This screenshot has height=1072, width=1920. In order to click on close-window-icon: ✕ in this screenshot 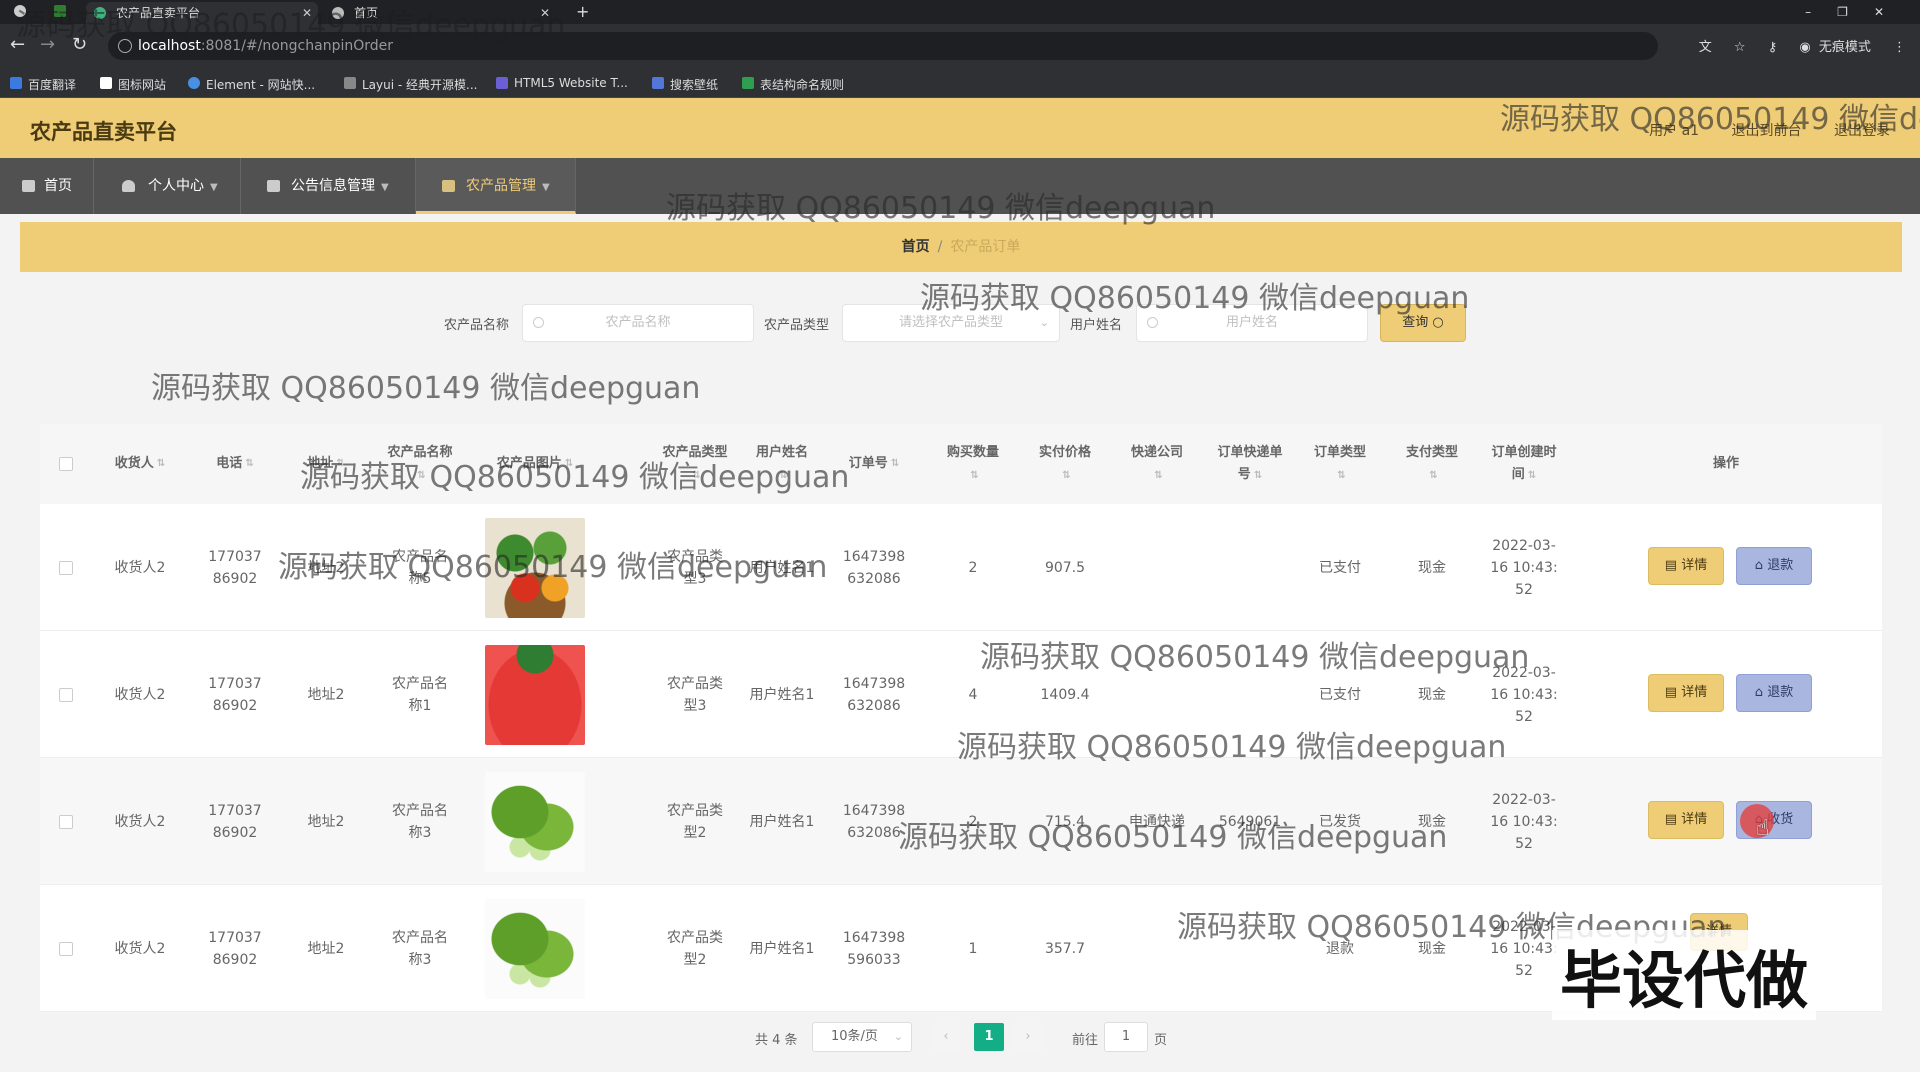, I will do `click(1892, 12)`.